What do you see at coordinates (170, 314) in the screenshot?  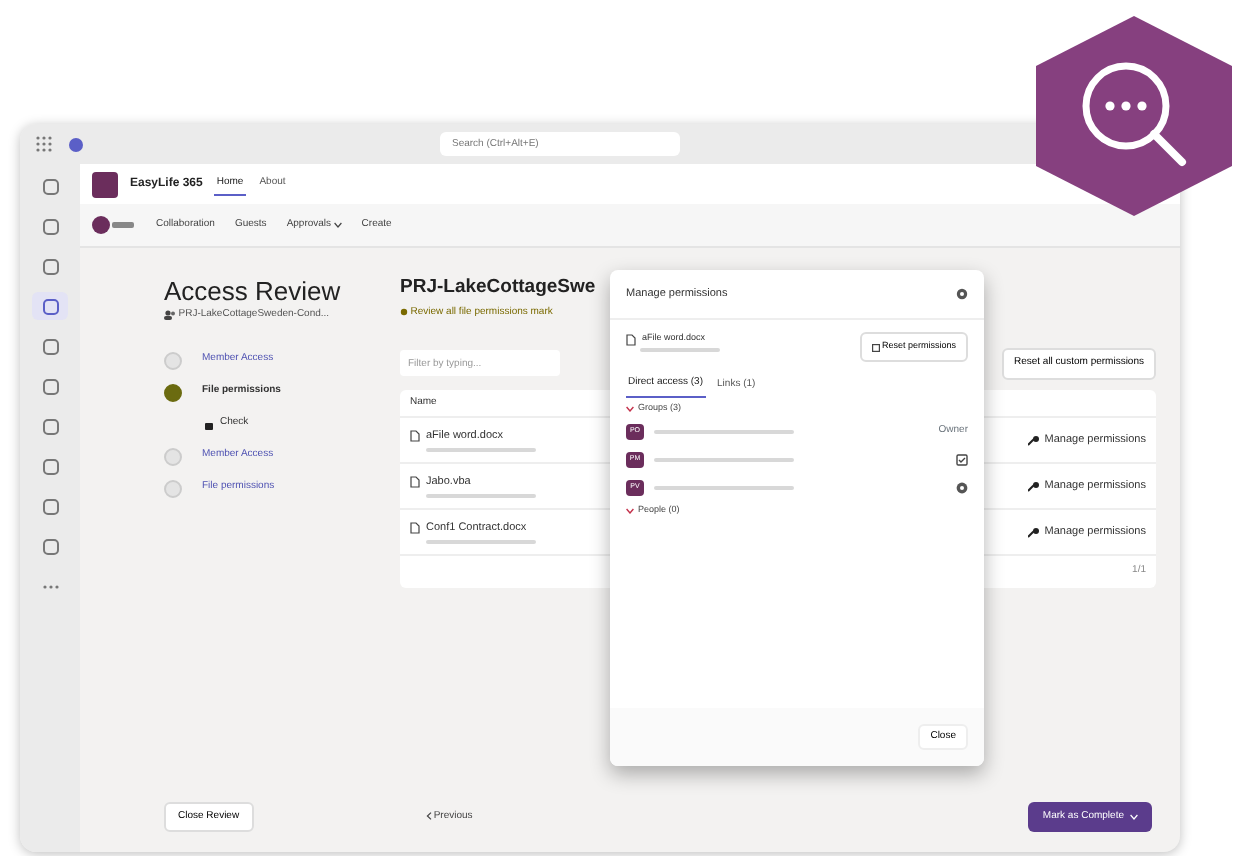 I see `people-icon` at bounding box center [170, 314].